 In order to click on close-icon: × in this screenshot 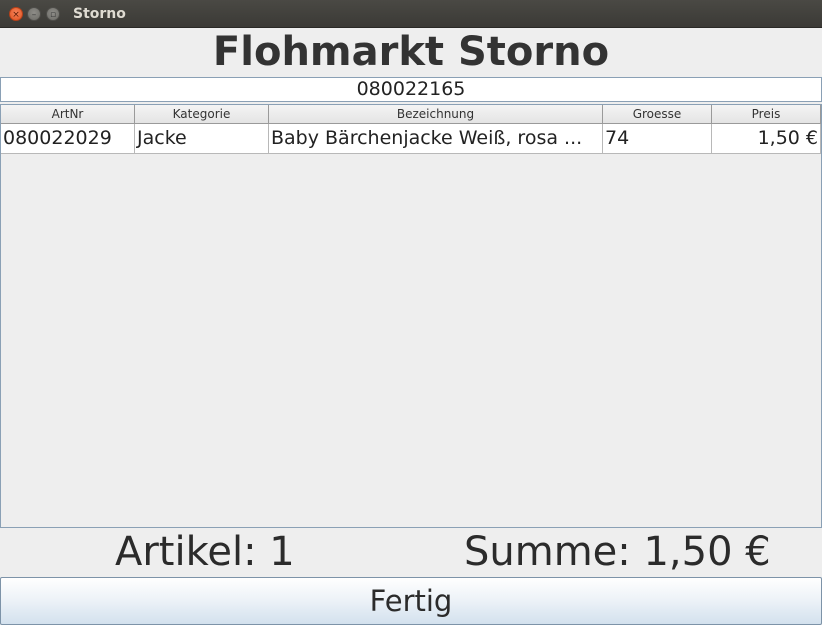, I will do `click(16, 14)`.